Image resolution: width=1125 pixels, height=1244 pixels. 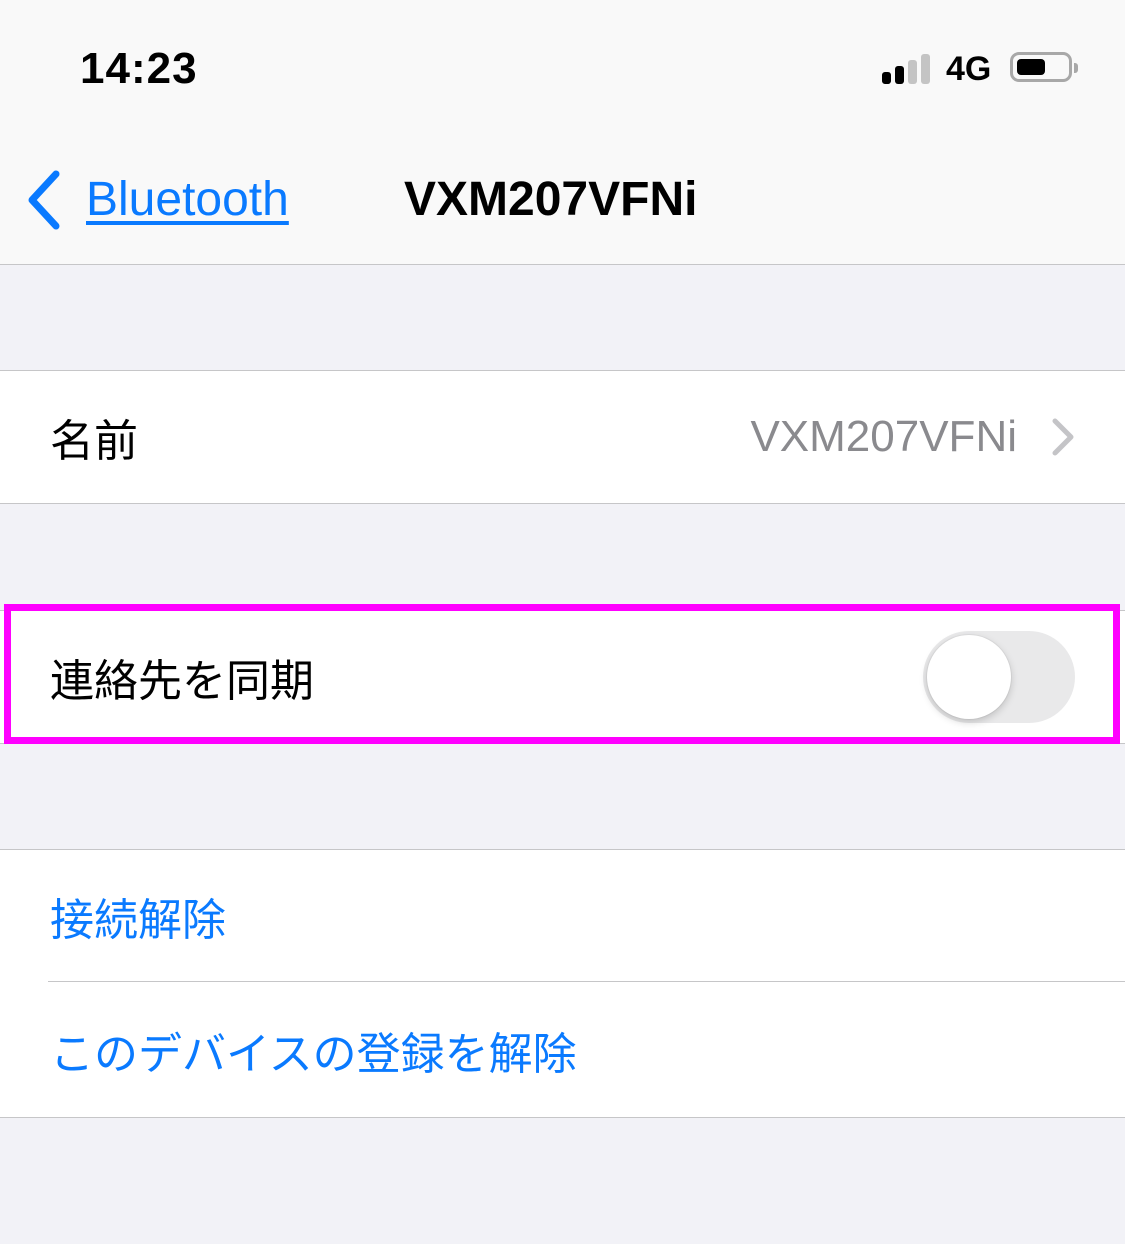 What do you see at coordinates (908, 68) in the screenshot?
I see `cellular-signal-icon` at bounding box center [908, 68].